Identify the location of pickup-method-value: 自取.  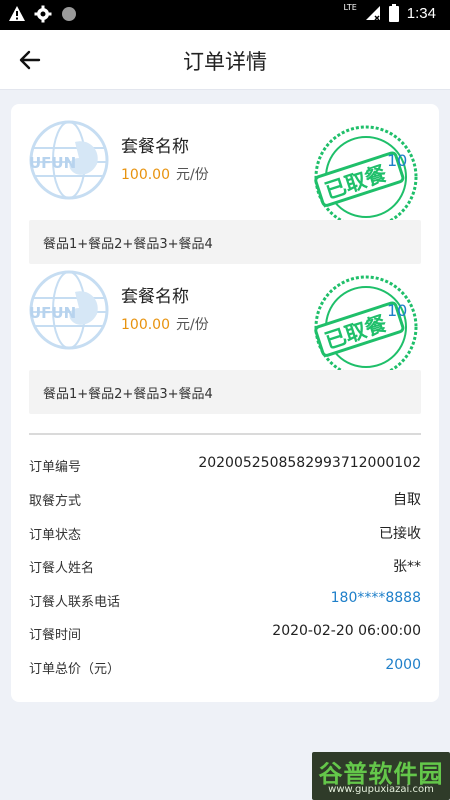
(407, 500).